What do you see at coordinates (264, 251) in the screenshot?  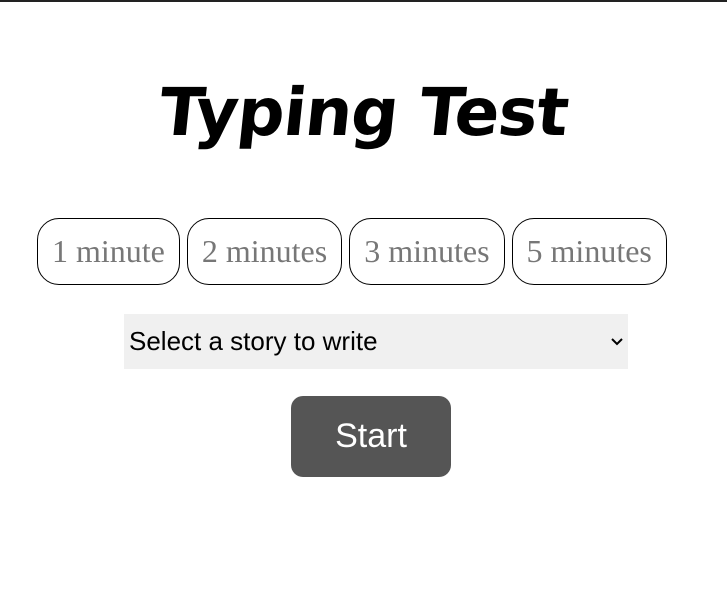 I see `duration-2-minutes-button: 2 minutes` at bounding box center [264, 251].